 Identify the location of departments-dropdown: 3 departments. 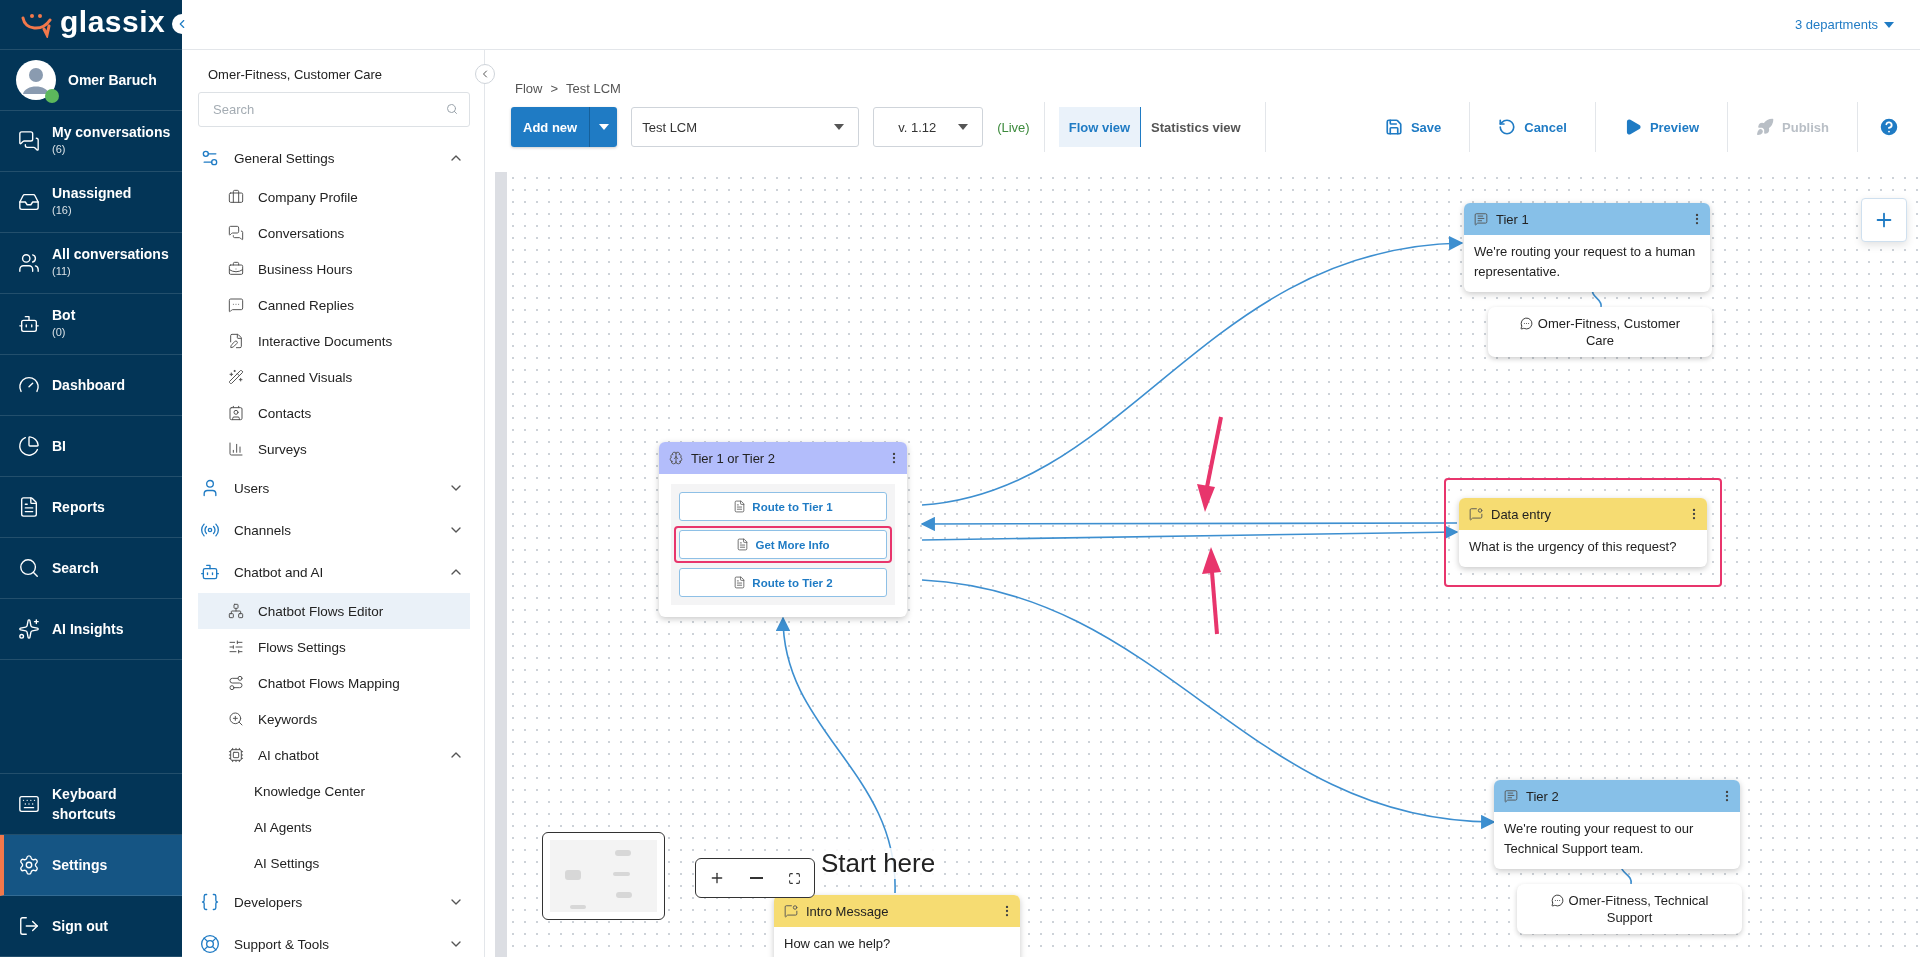
(1844, 24).